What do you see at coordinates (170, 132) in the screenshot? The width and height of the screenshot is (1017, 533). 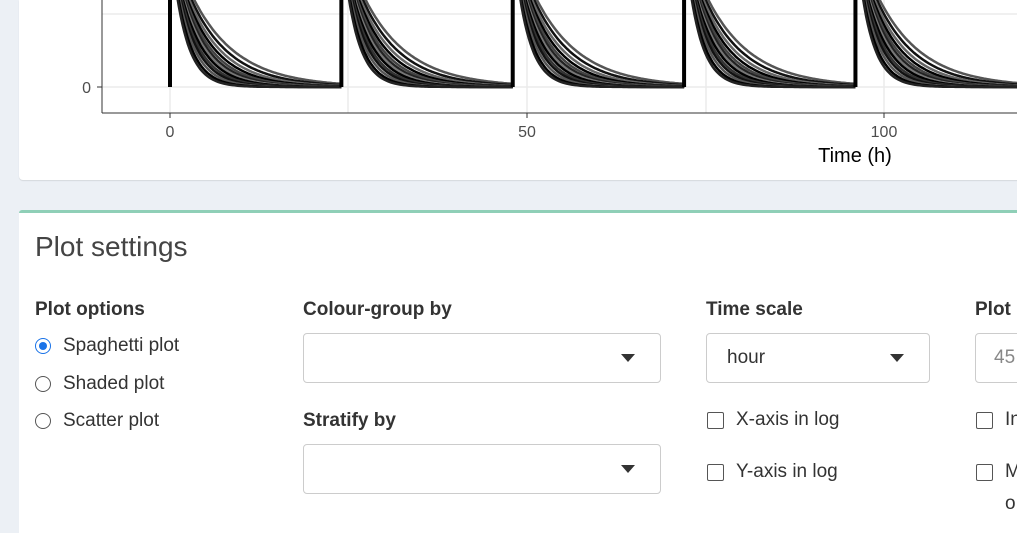 I see `x-tick-label: 0` at bounding box center [170, 132].